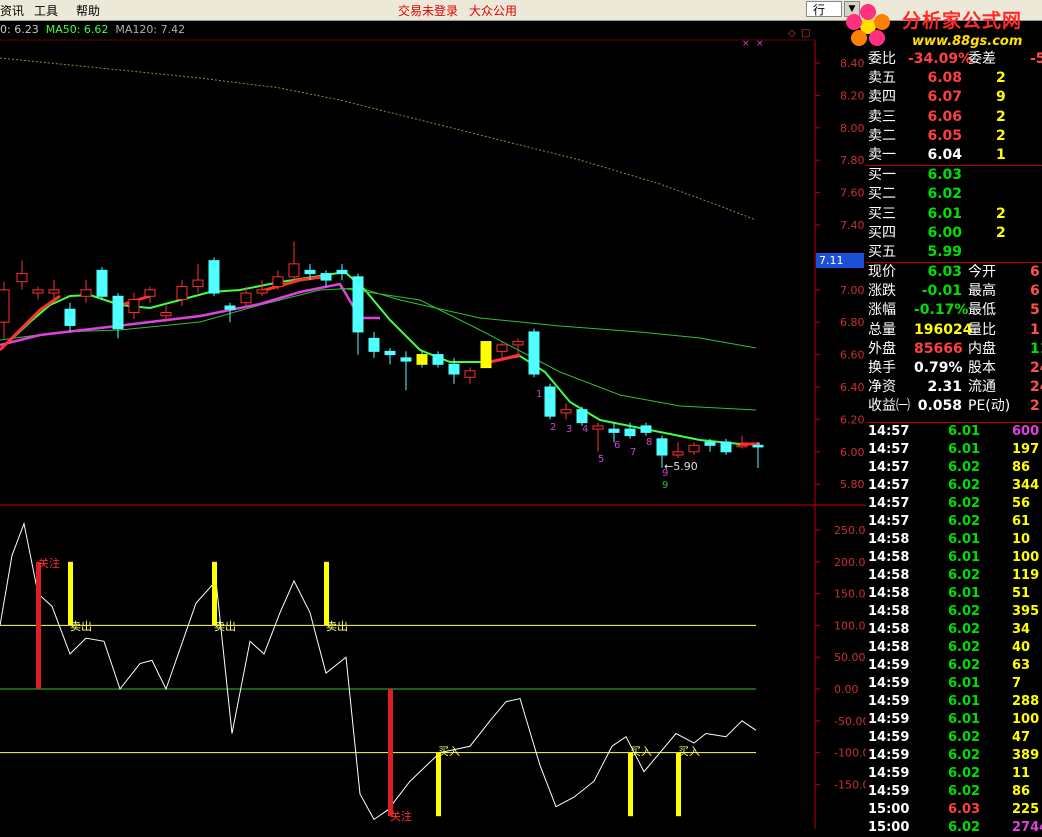 Image resolution: width=1042 pixels, height=837 pixels. What do you see at coordinates (850, 530) in the screenshot?
I see `indicator-tick-label: 250.0` at bounding box center [850, 530].